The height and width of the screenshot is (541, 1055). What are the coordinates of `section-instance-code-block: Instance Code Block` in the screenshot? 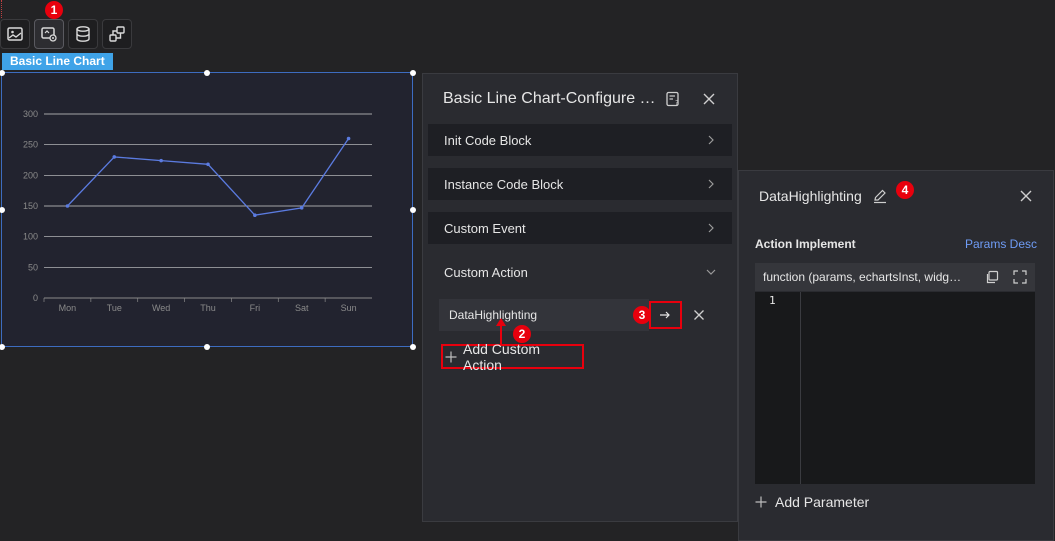 It's located at (580, 184).